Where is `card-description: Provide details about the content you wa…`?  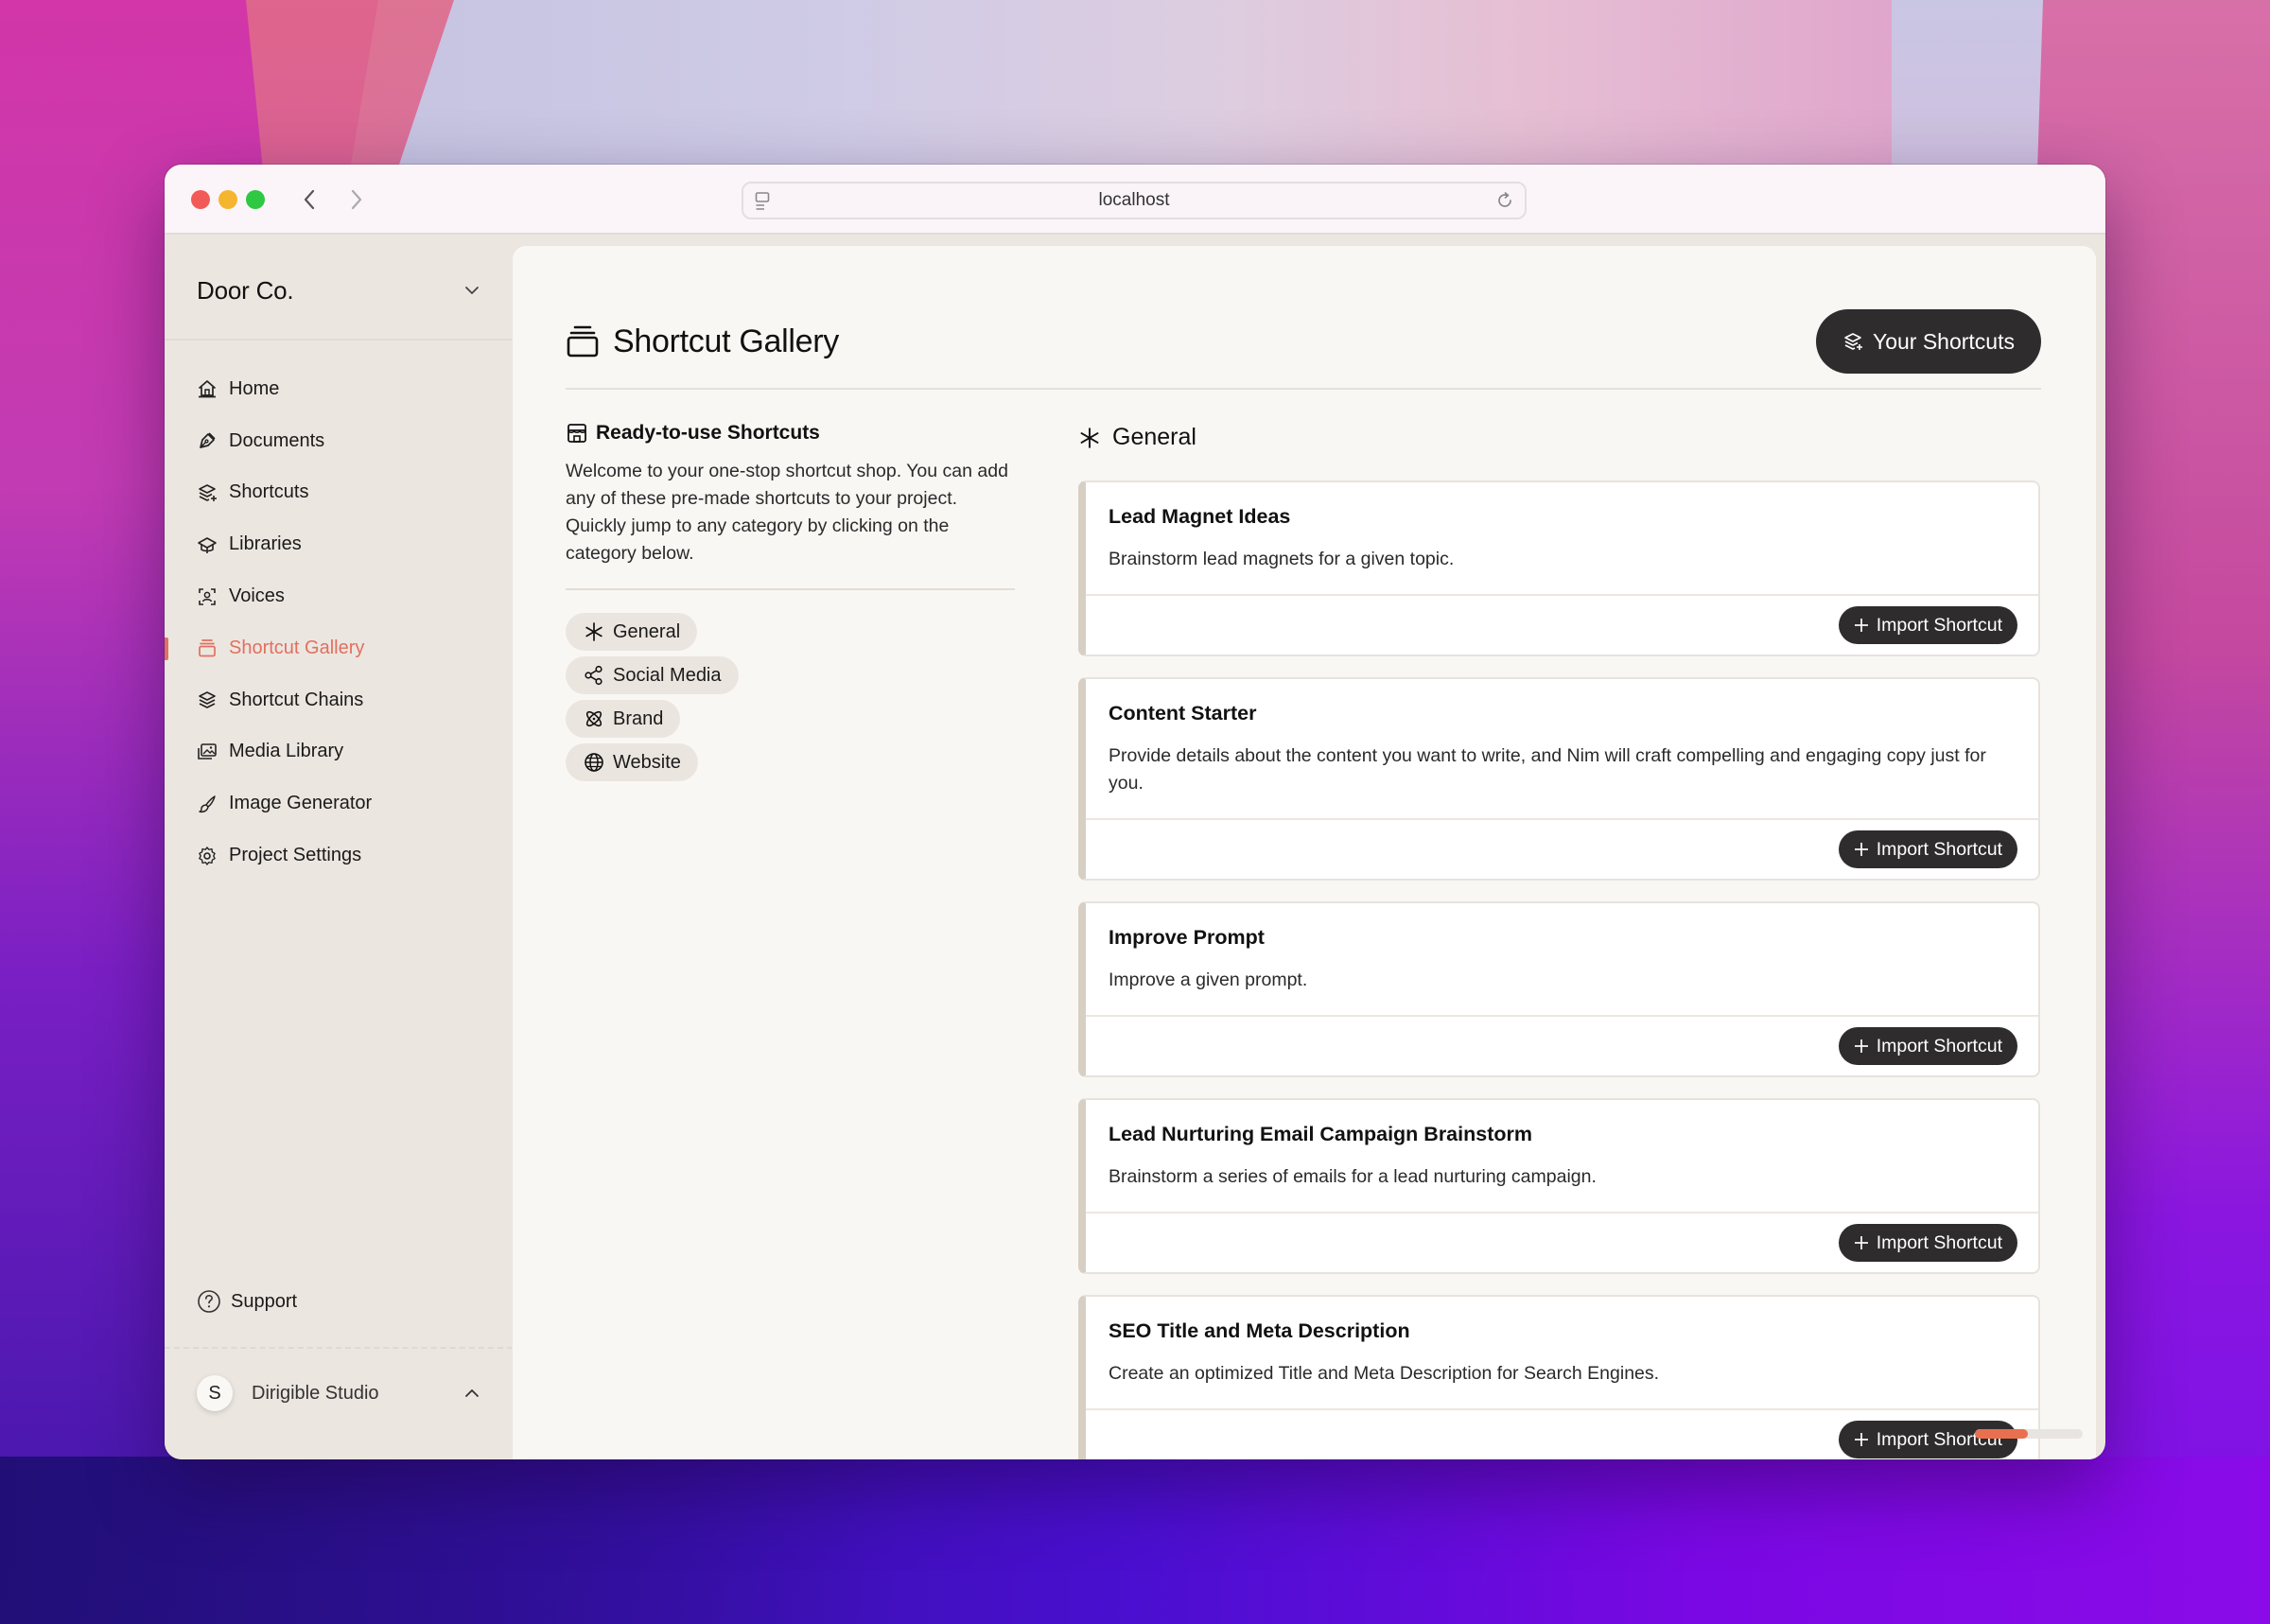 card-description: Provide details about the content you wa… is located at coordinates (1547, 770).